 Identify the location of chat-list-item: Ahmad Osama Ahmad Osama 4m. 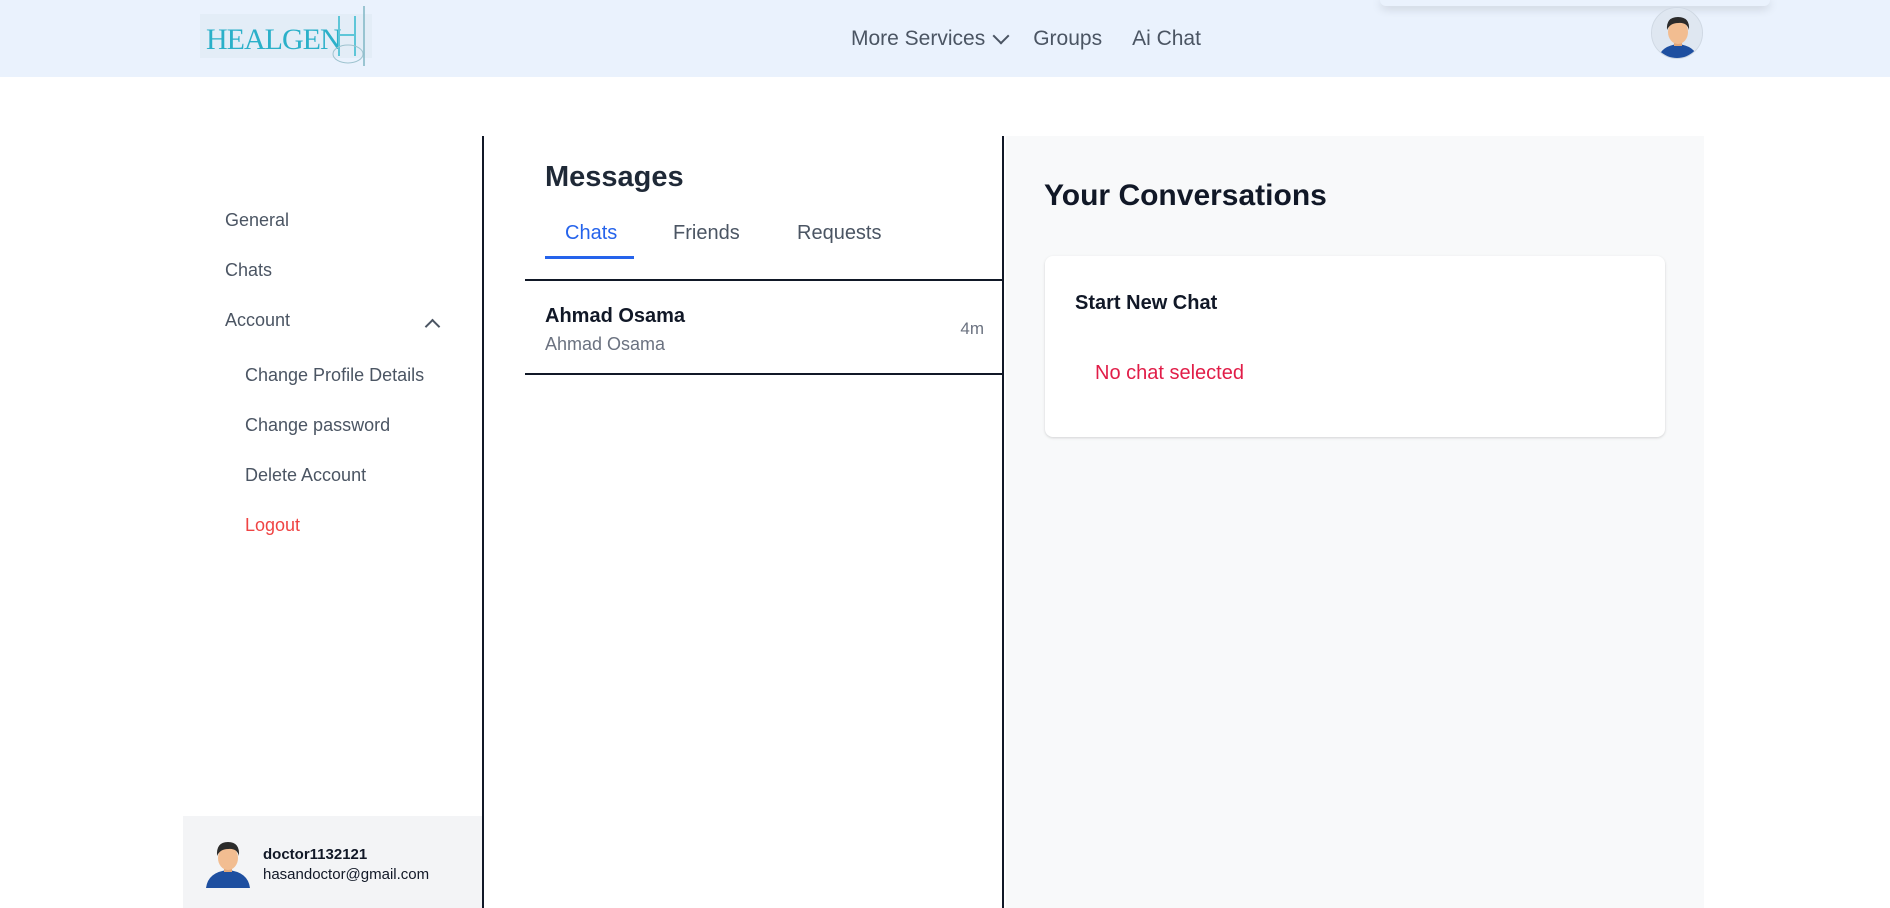
(764, 327).